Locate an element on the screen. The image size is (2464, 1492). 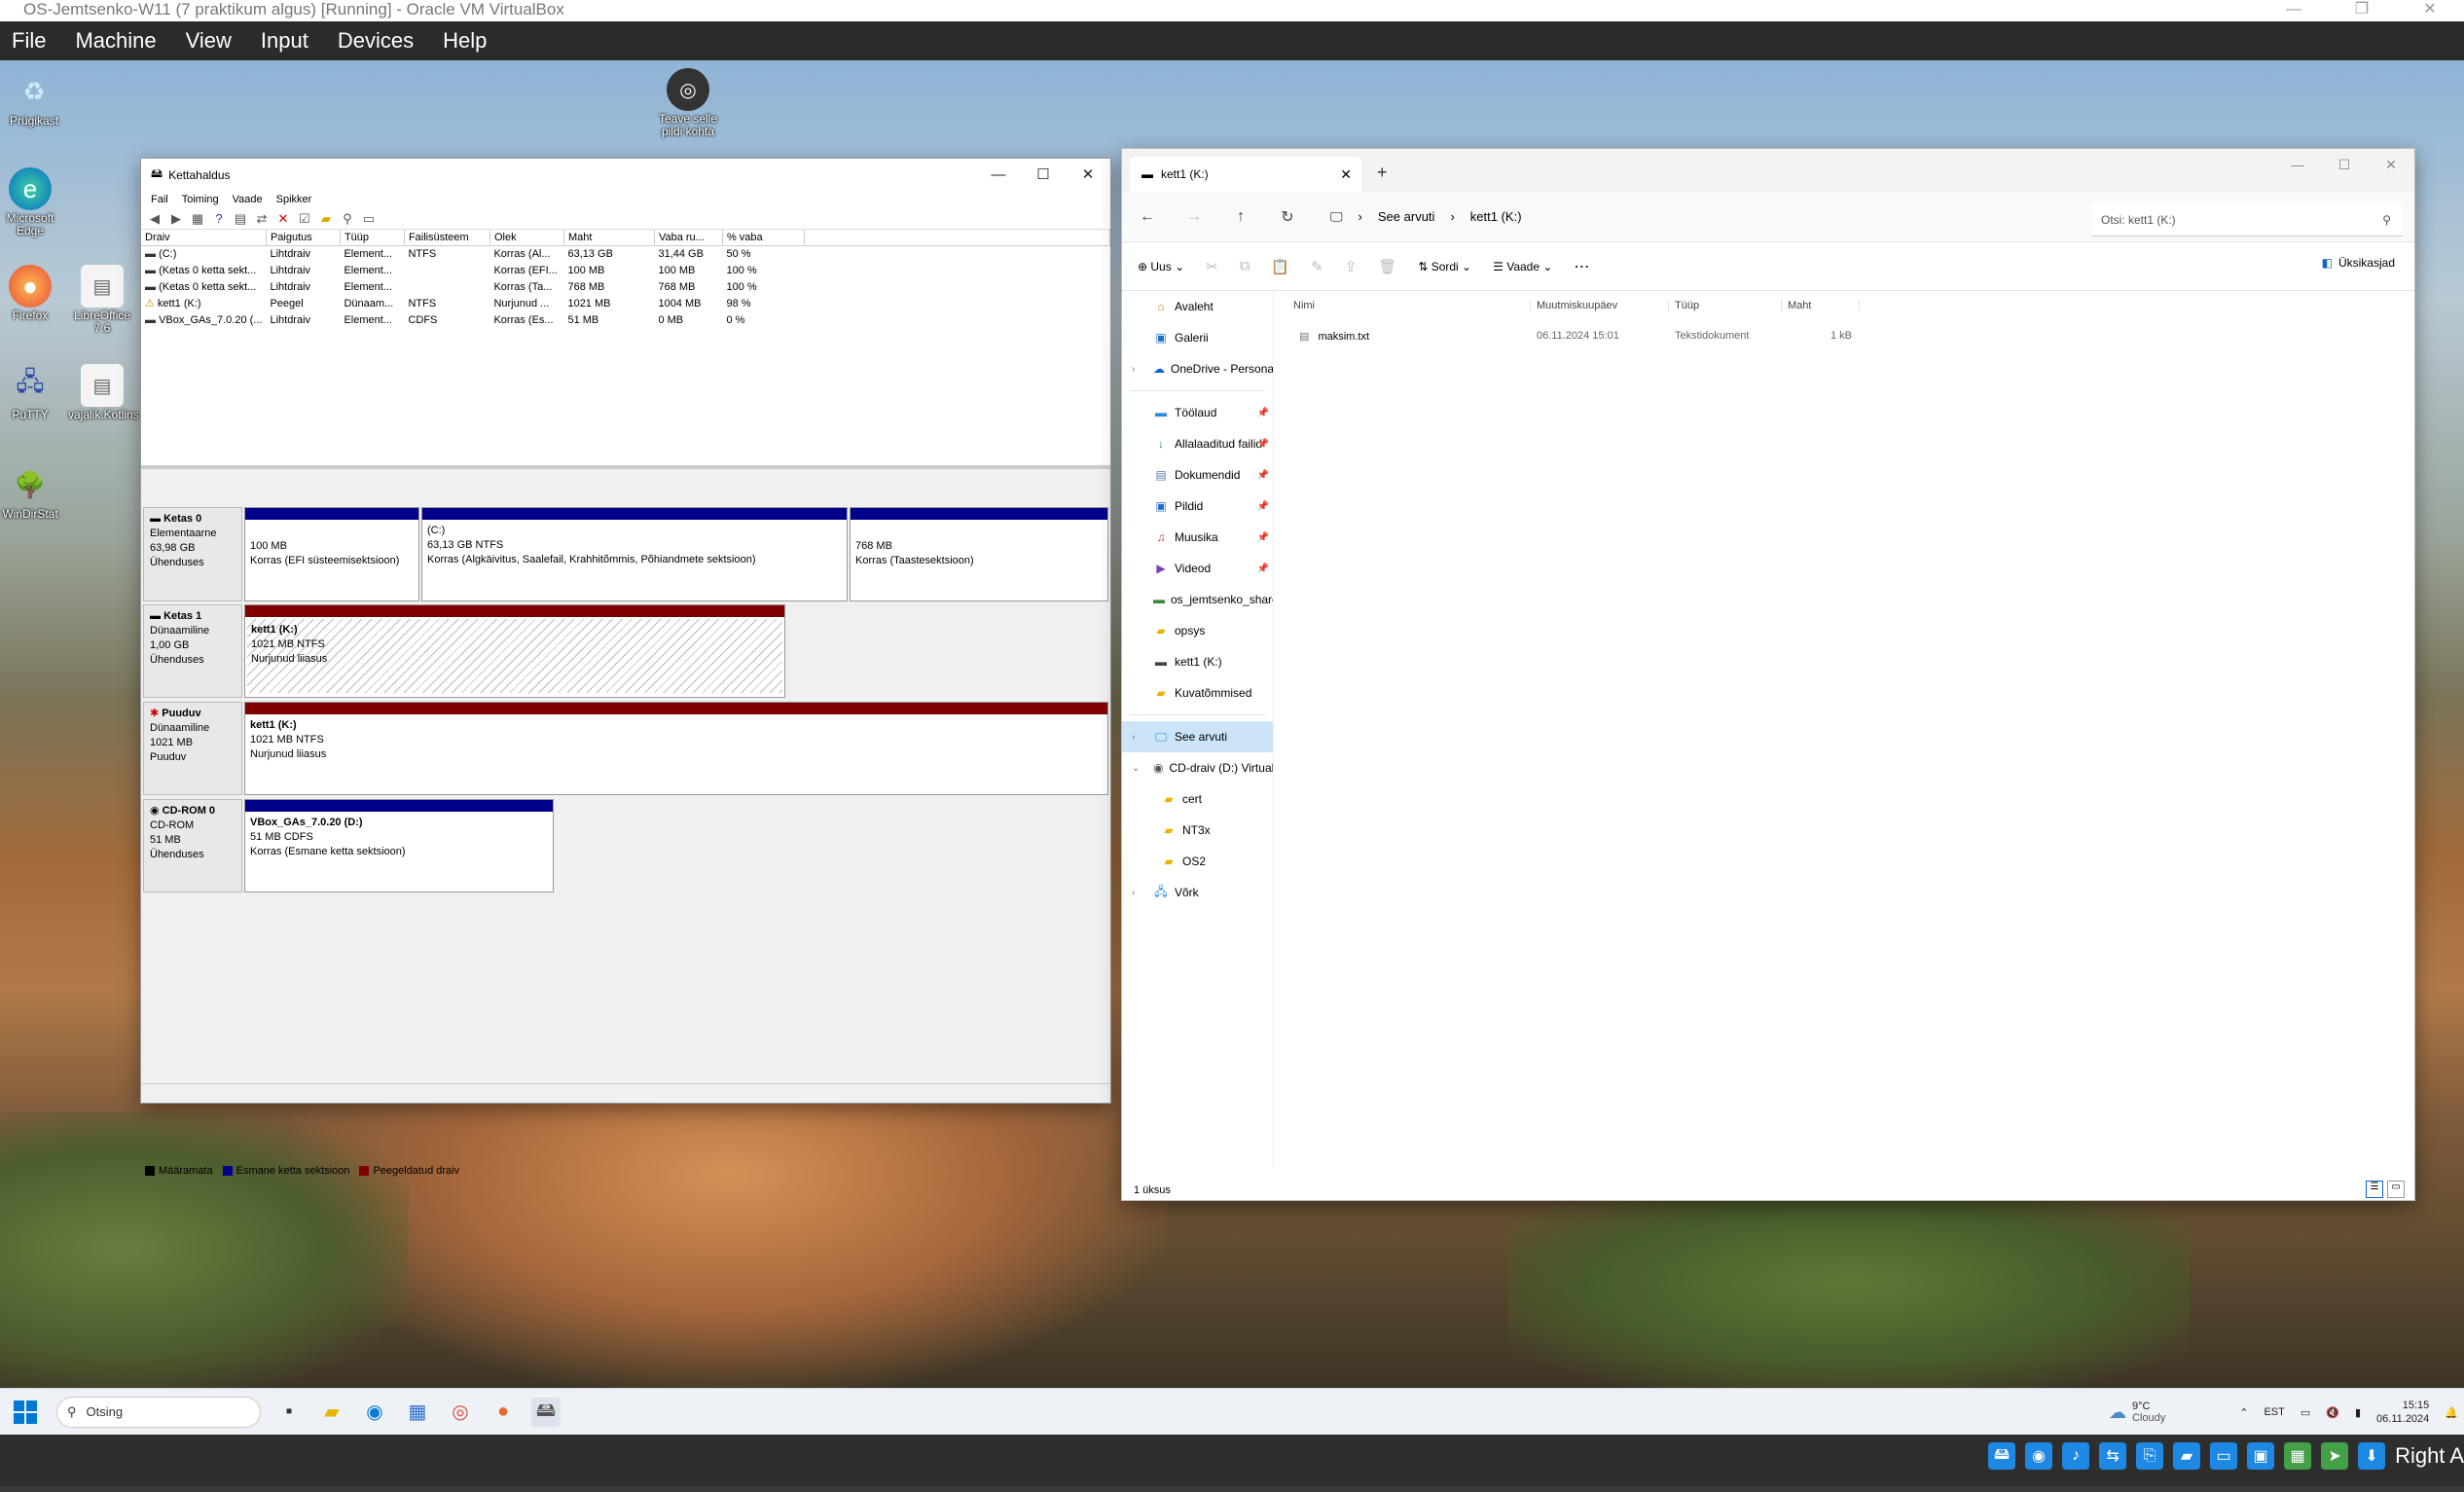
cut-icon: ✂ is located at coordinates (1212, 266).